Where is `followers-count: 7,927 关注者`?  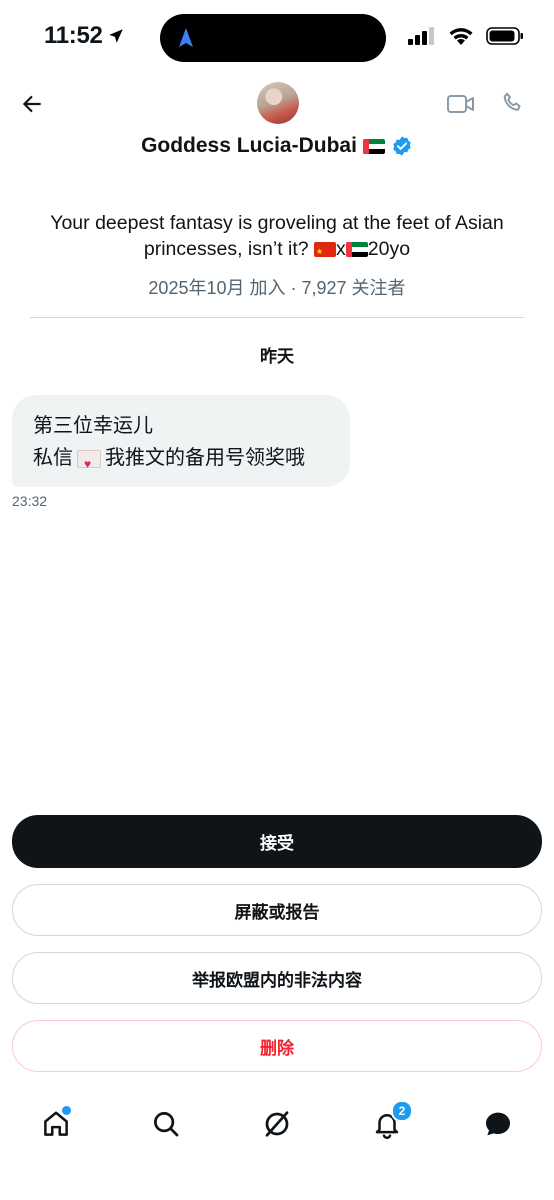 followers-count: 7,927 关注者 is located at coordinates (353, 288).